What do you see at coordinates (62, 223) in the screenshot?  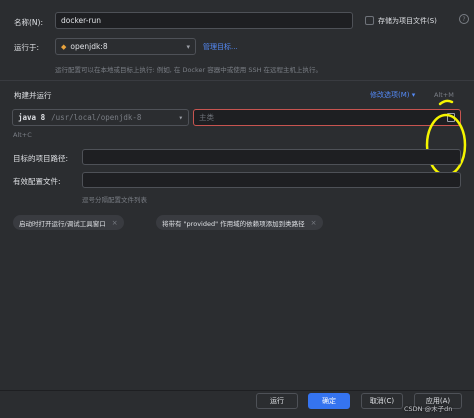 I see `chip-label: 启动时打开运行/调试工具窗口` at bounding box center [62, 223].